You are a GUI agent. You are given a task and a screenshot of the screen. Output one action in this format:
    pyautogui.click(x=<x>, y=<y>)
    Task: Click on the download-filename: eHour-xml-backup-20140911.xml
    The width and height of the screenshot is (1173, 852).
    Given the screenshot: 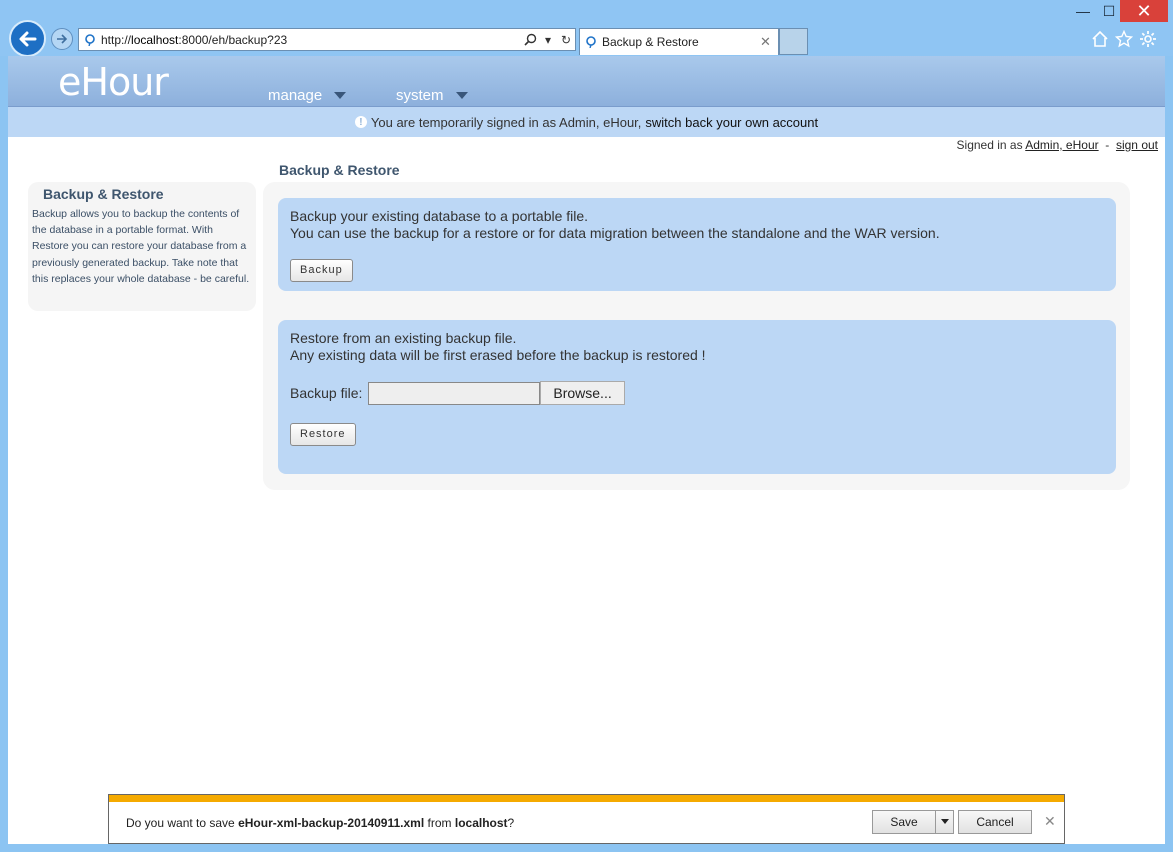 What is the action you would take?
    pyautogui.click(x=331, y=823)
    